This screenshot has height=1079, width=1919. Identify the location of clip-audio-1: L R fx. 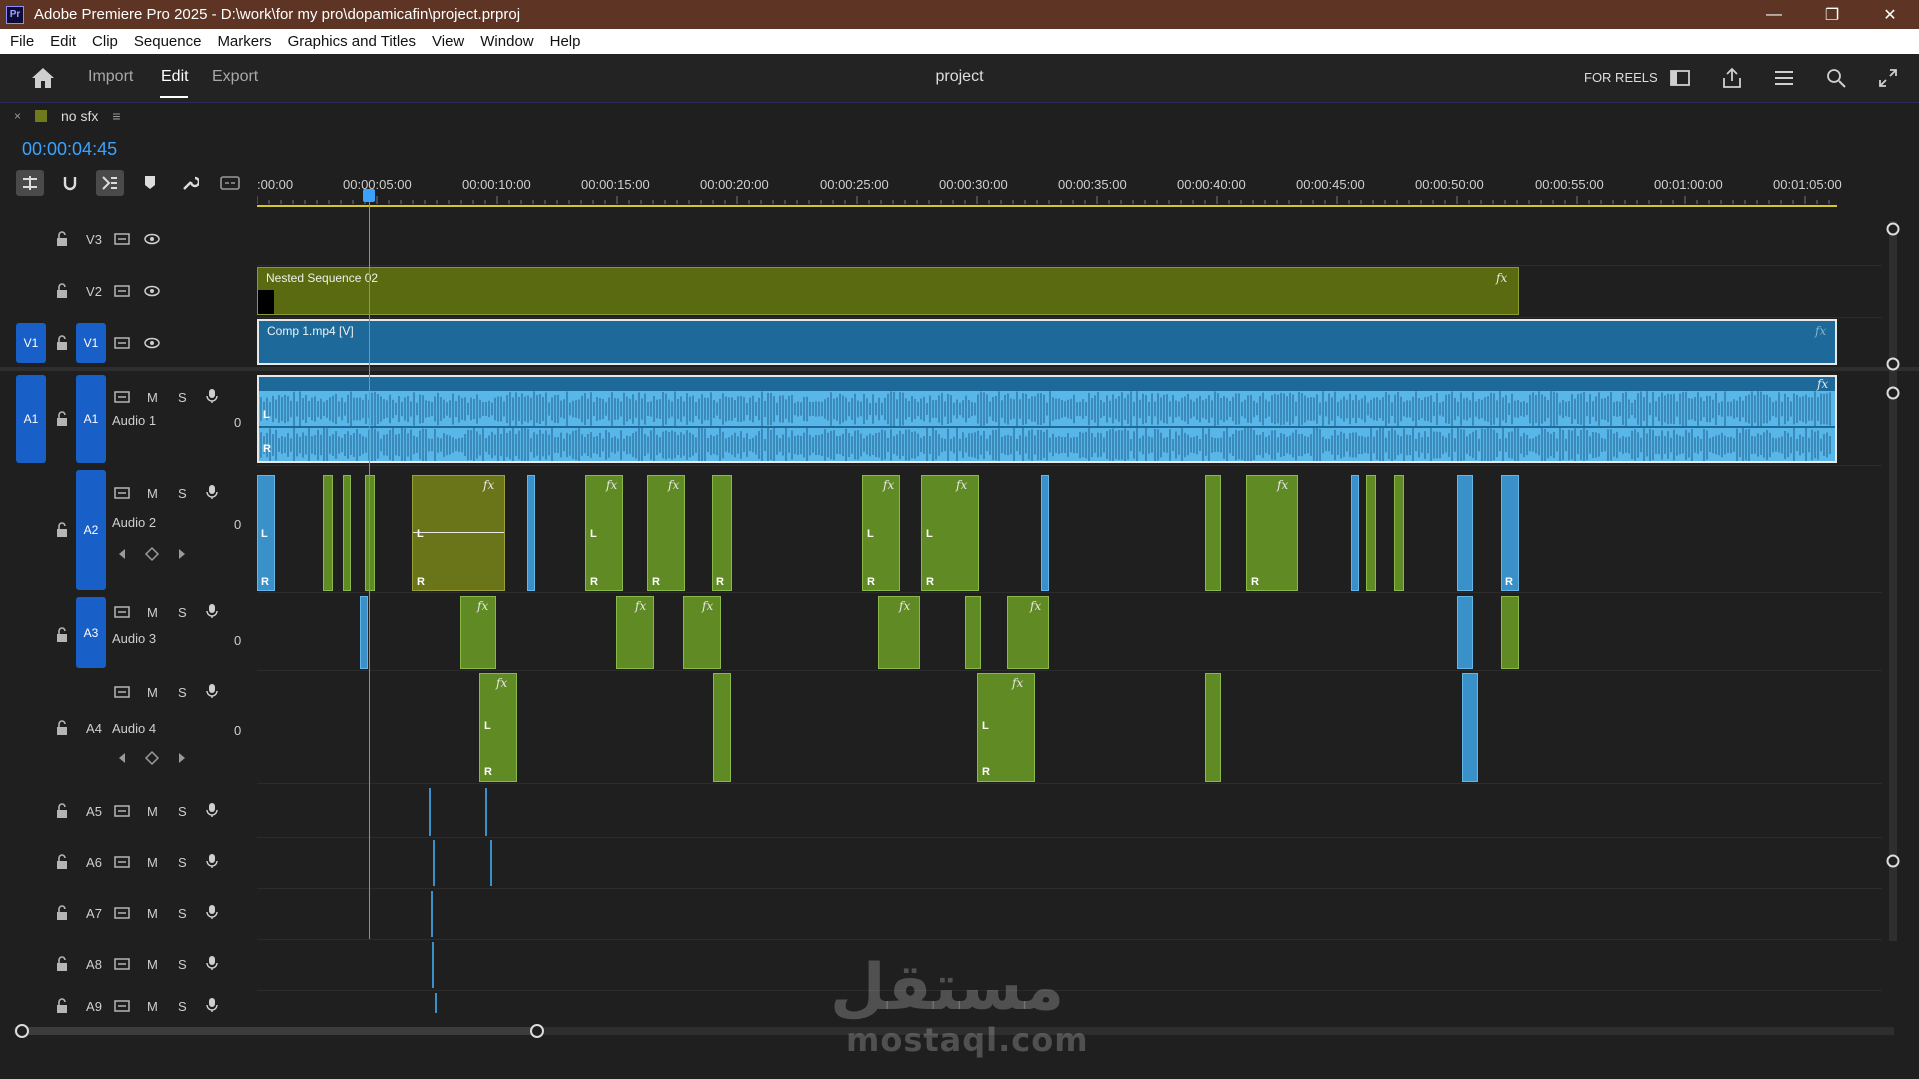
(1047, 419).